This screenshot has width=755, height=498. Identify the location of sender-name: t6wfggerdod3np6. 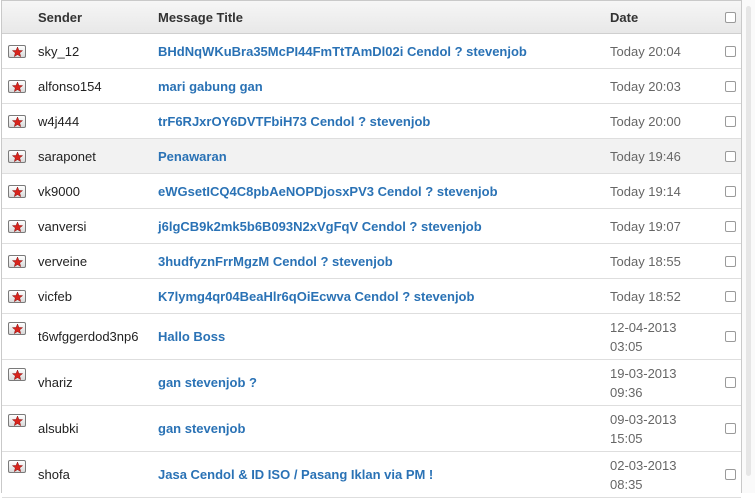
(95, 336).